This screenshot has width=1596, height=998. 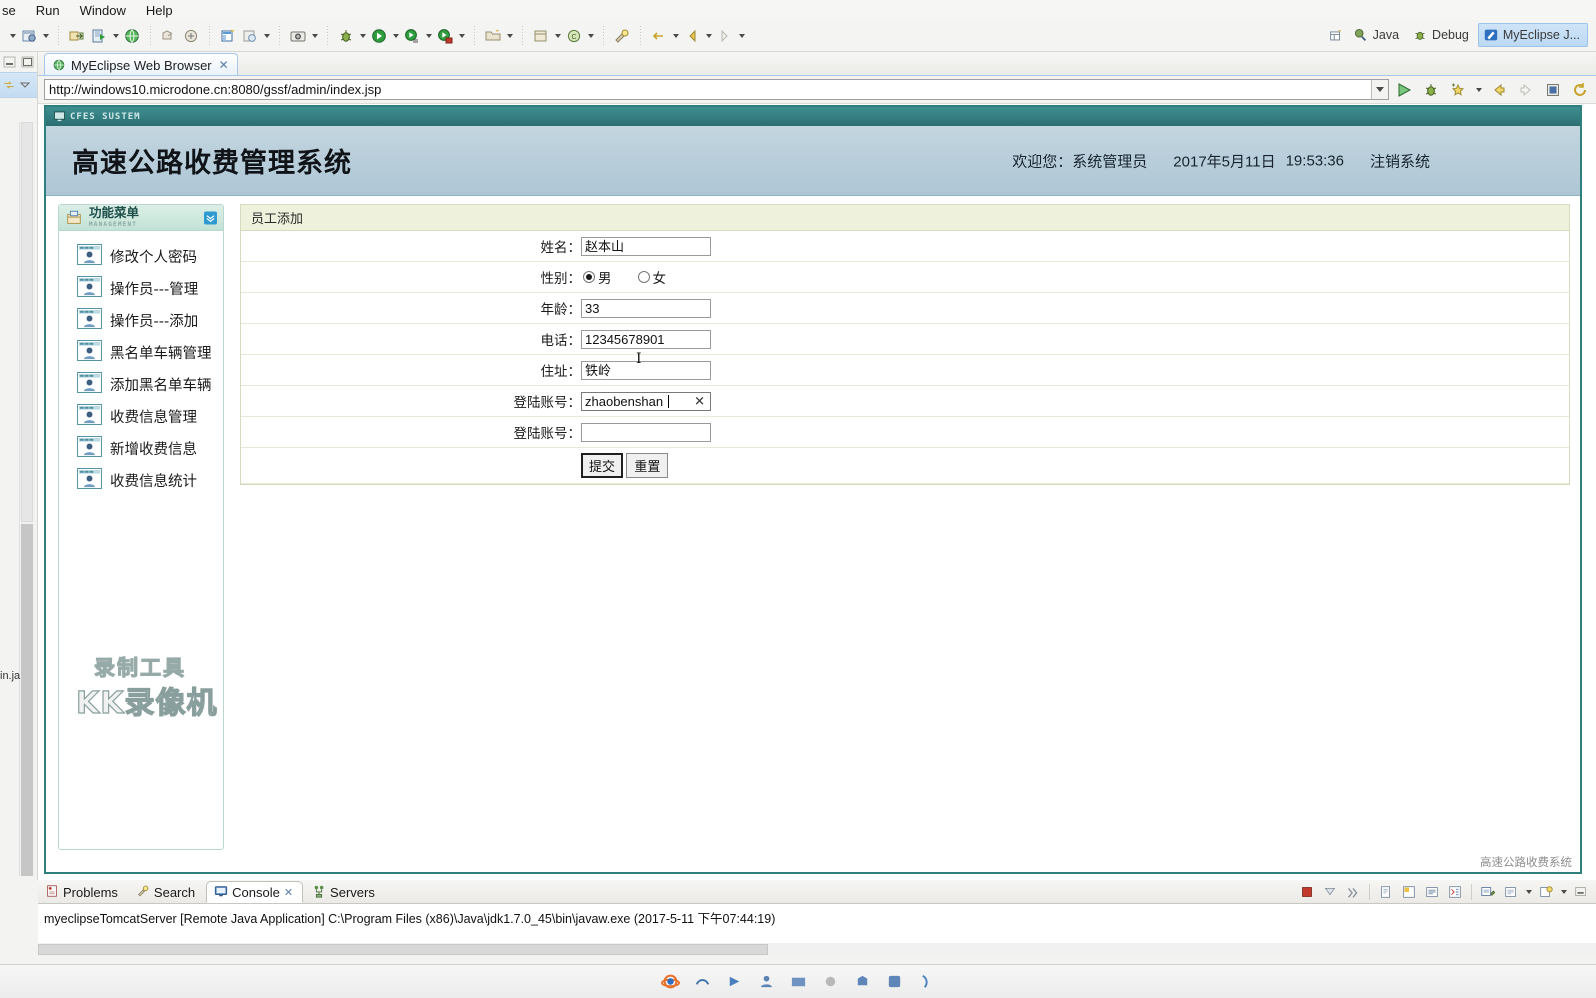 What do you see at coordinates (9, 62) in the screenshot?
I see `minimize-icon` at bounding box center [9, 62].